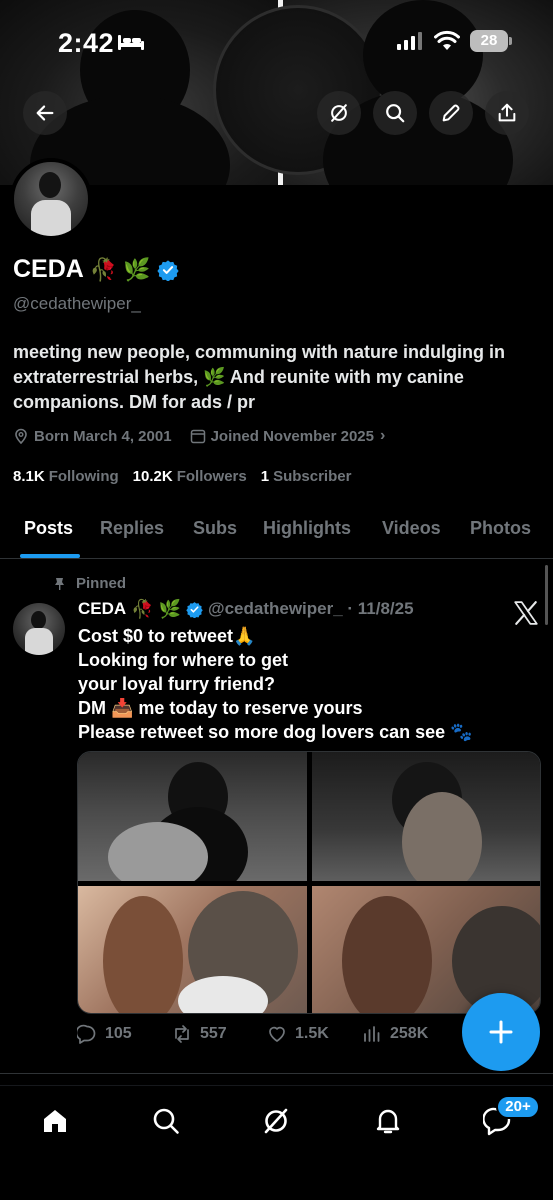  I want to click on grok-button, so click(339, 113).